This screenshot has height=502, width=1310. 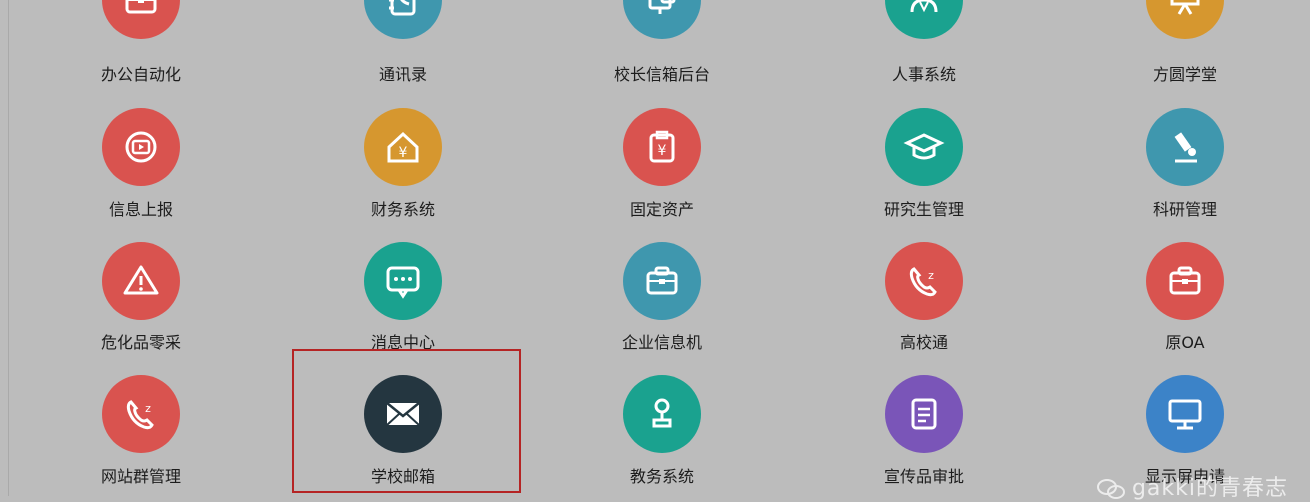 I want to click on watermark: gakki的青春志, so click(x=1192, y=486).